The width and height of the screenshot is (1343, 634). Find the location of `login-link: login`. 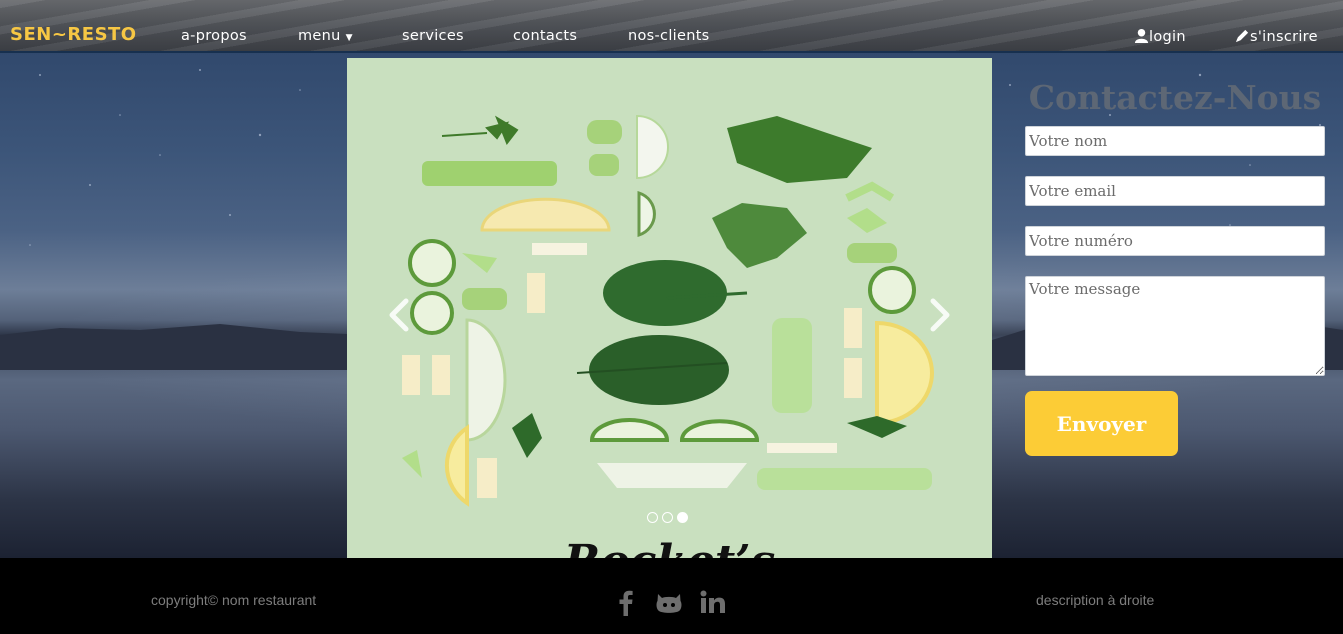

login-link: login is located at coordinates (1160, 36).